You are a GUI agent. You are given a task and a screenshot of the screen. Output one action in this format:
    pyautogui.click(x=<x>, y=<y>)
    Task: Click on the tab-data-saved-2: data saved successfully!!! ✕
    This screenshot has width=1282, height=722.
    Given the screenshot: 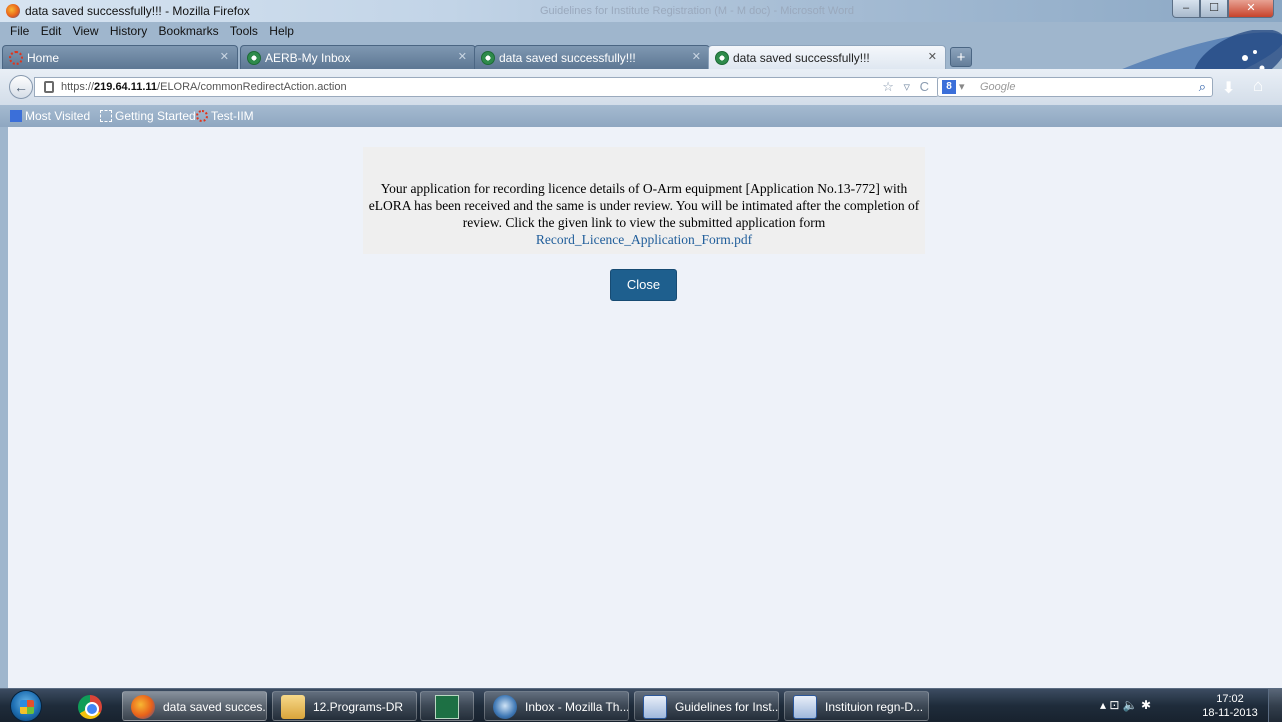 What is the action you would take?
    pyautogui.click(x=827, y=57)
    